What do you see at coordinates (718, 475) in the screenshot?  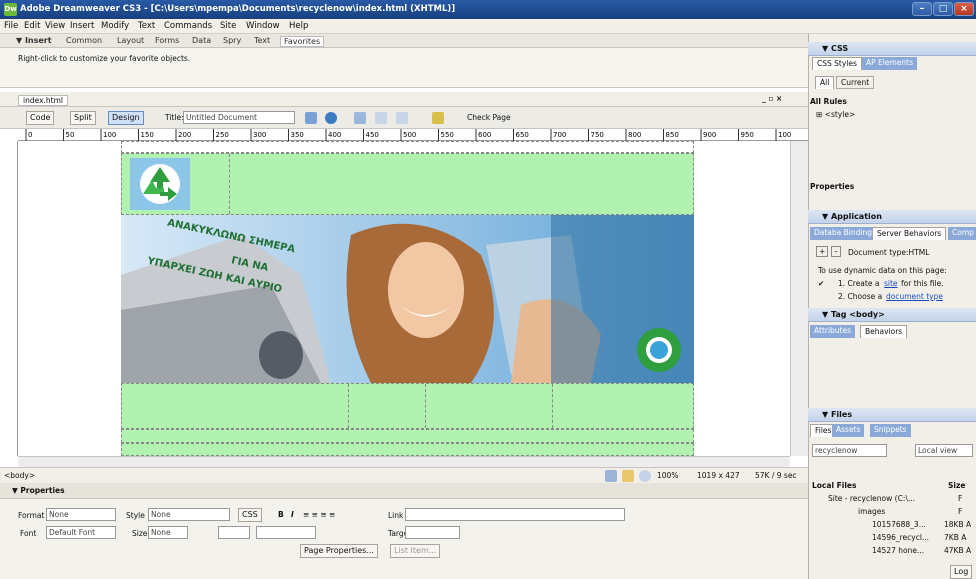 I see `window-size: 1019 x 427` at bounding box center [718, 475].